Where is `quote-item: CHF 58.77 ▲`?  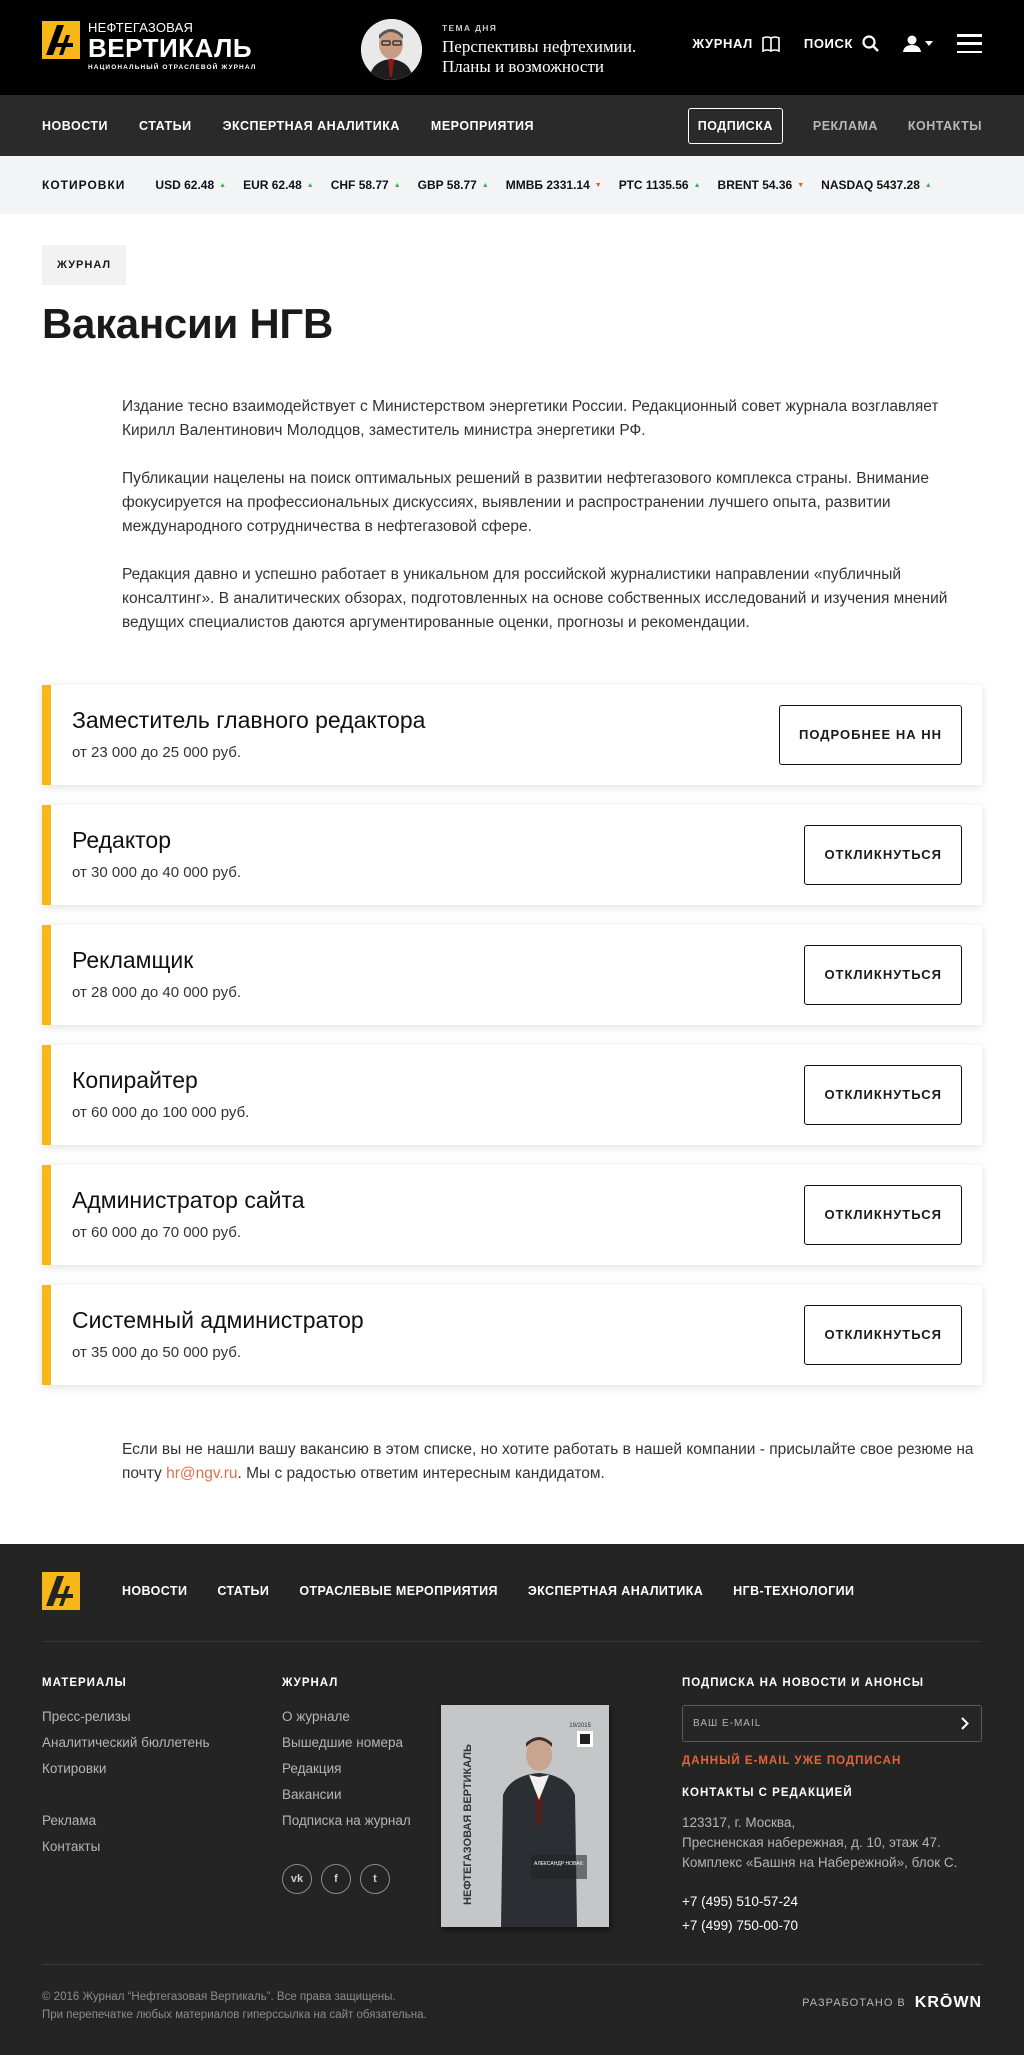 quote-item: CHF 58.77 ▲ is located at coordinates (366, 185).